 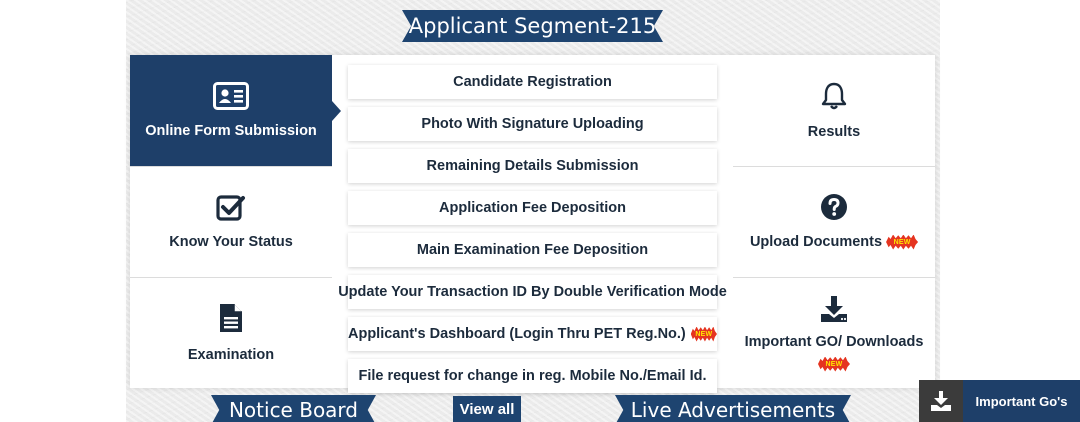 I want to click on tile-label: Examination, so click(x=231, y=355).